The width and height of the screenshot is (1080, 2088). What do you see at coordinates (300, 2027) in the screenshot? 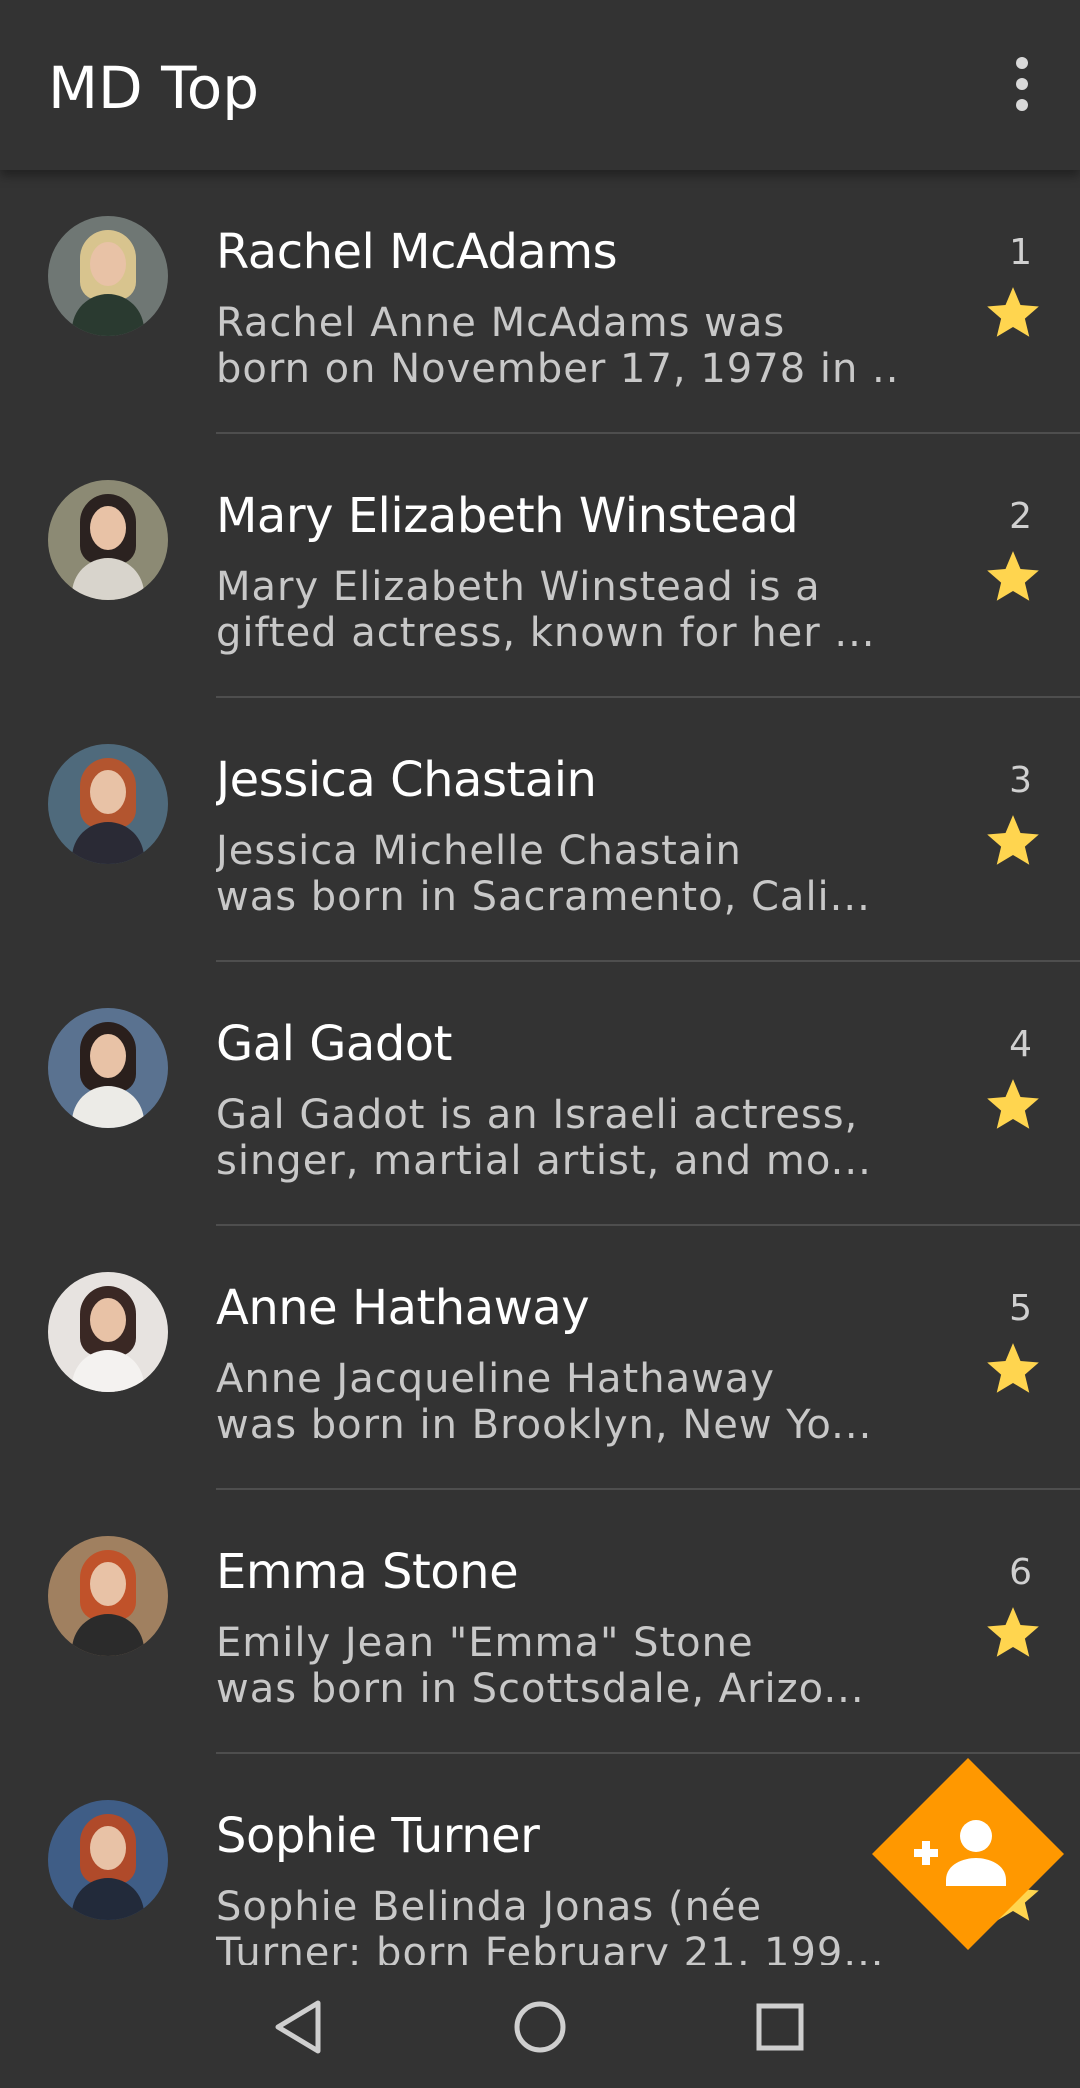
I see `nav-back-icon` at bounding box center [300, 2027].